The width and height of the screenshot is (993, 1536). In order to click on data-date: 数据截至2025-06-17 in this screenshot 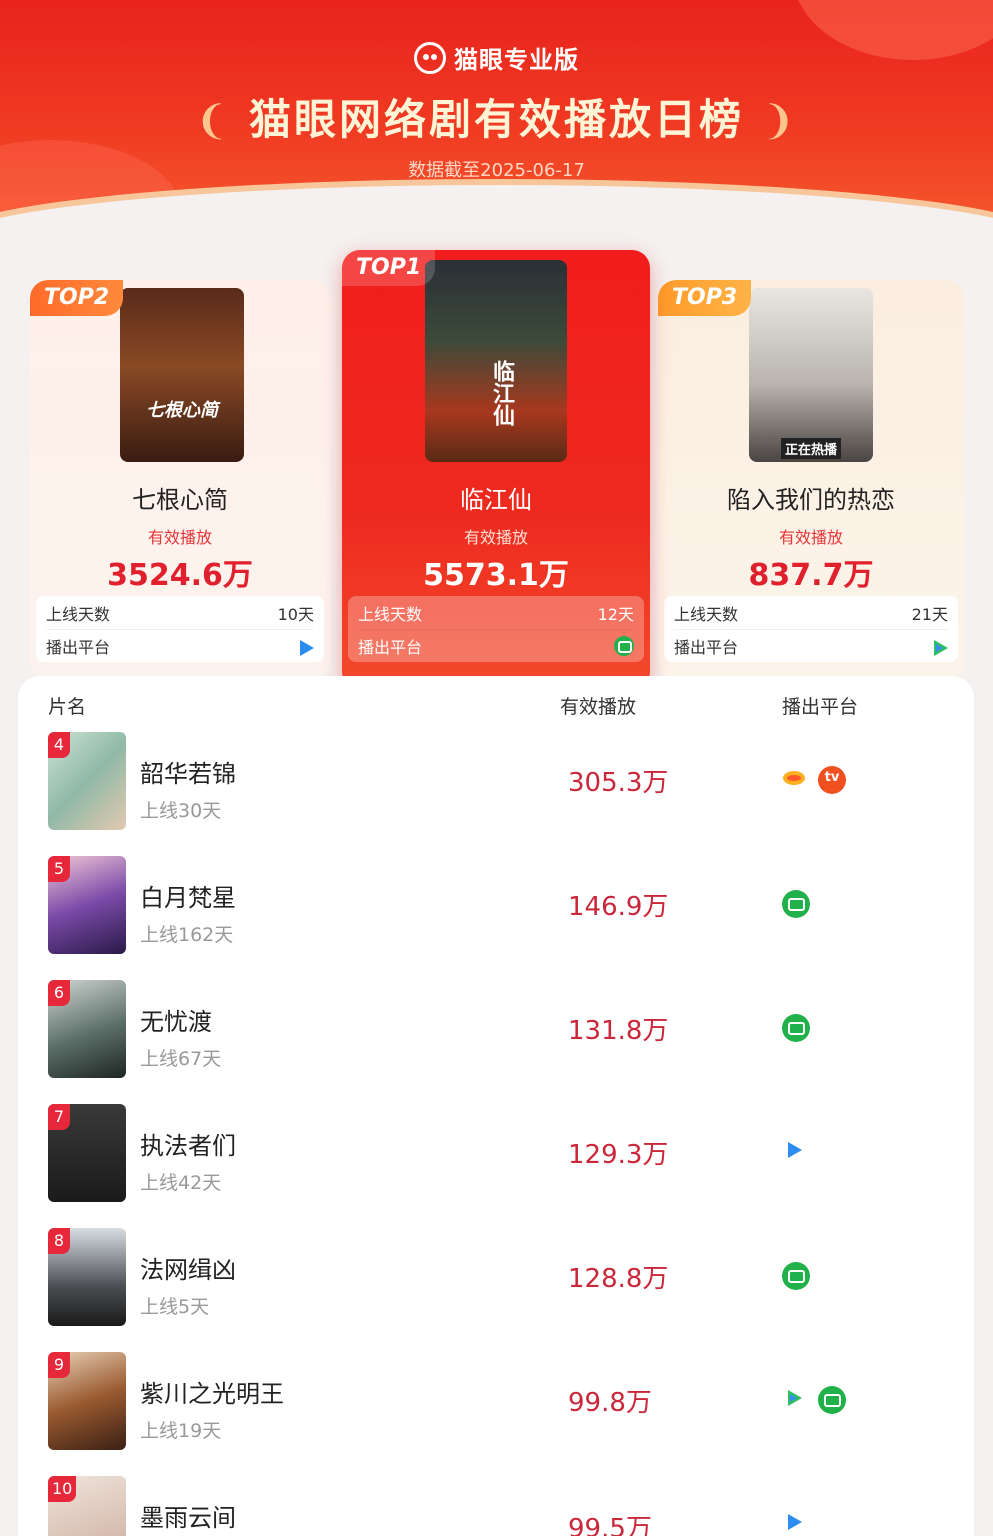, I will do `click(496, 170)`.